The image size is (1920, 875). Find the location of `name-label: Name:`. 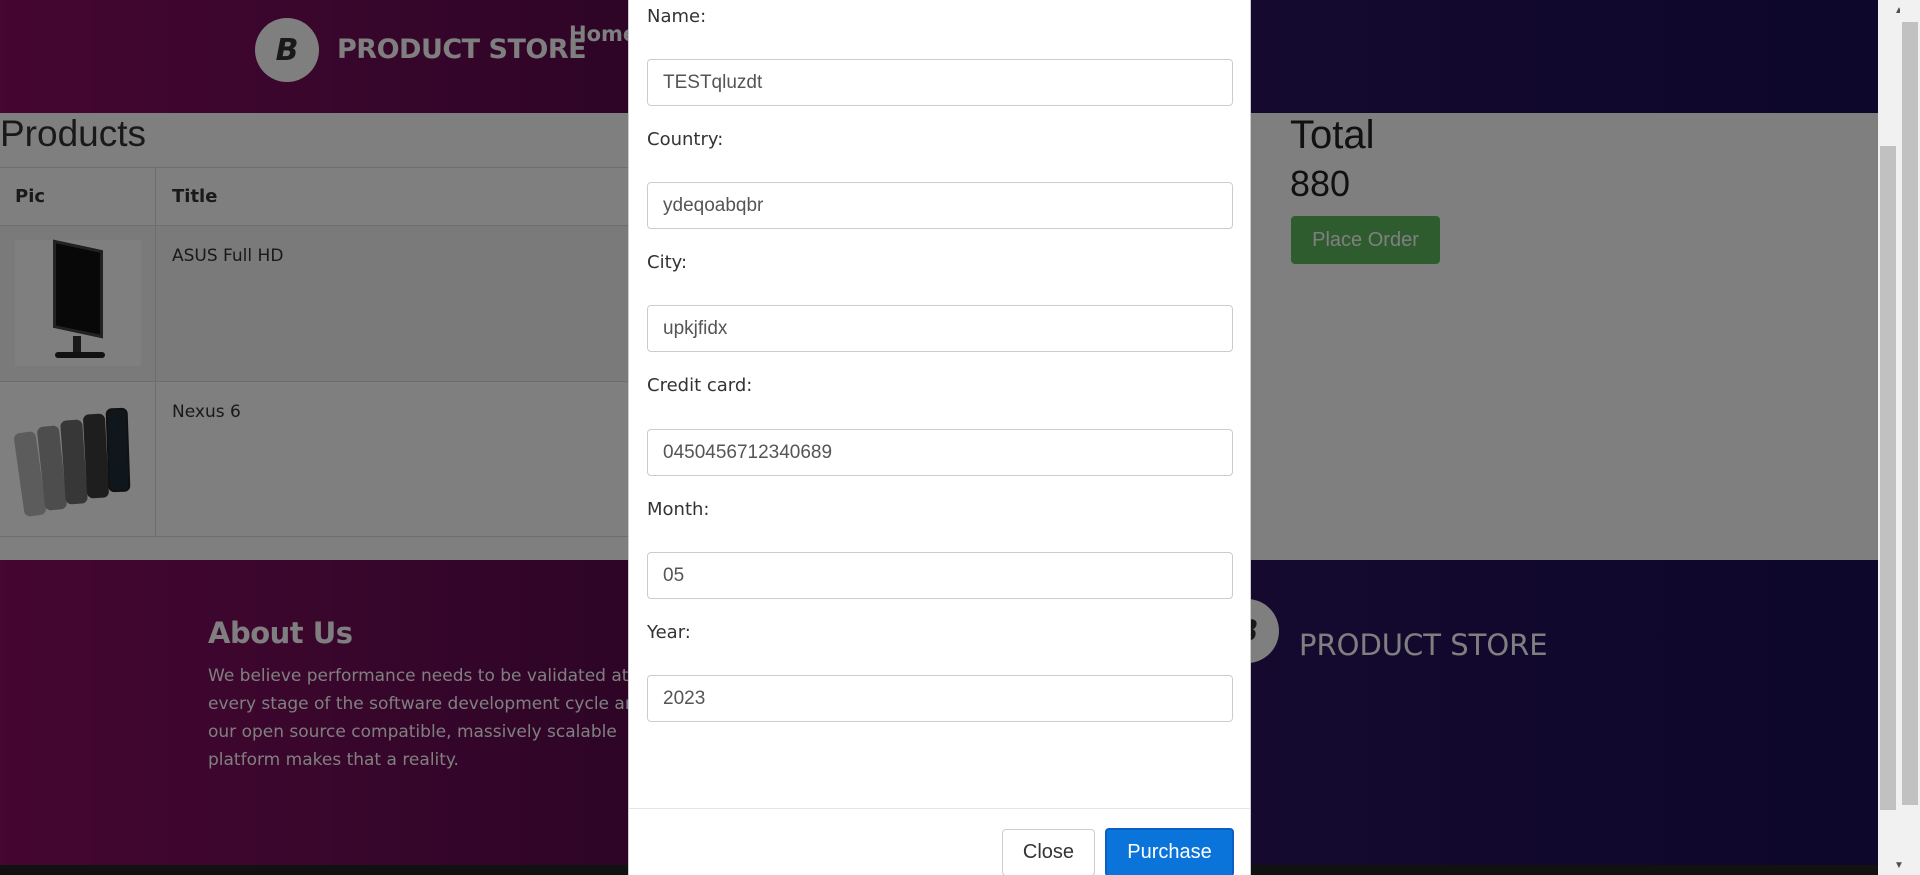

name-label: Name: is located at coordinates (677, 16).